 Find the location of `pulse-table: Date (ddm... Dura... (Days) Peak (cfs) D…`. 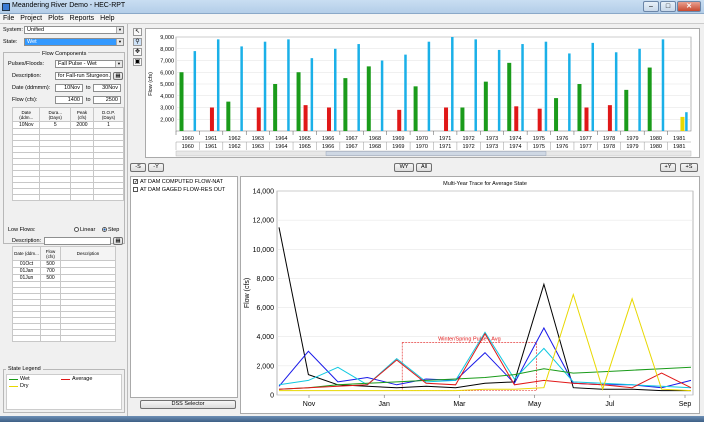

pulse-table: Date (ddm... Dura... (Days) Peak (cfs) D… is located at coordinates (68, 154).